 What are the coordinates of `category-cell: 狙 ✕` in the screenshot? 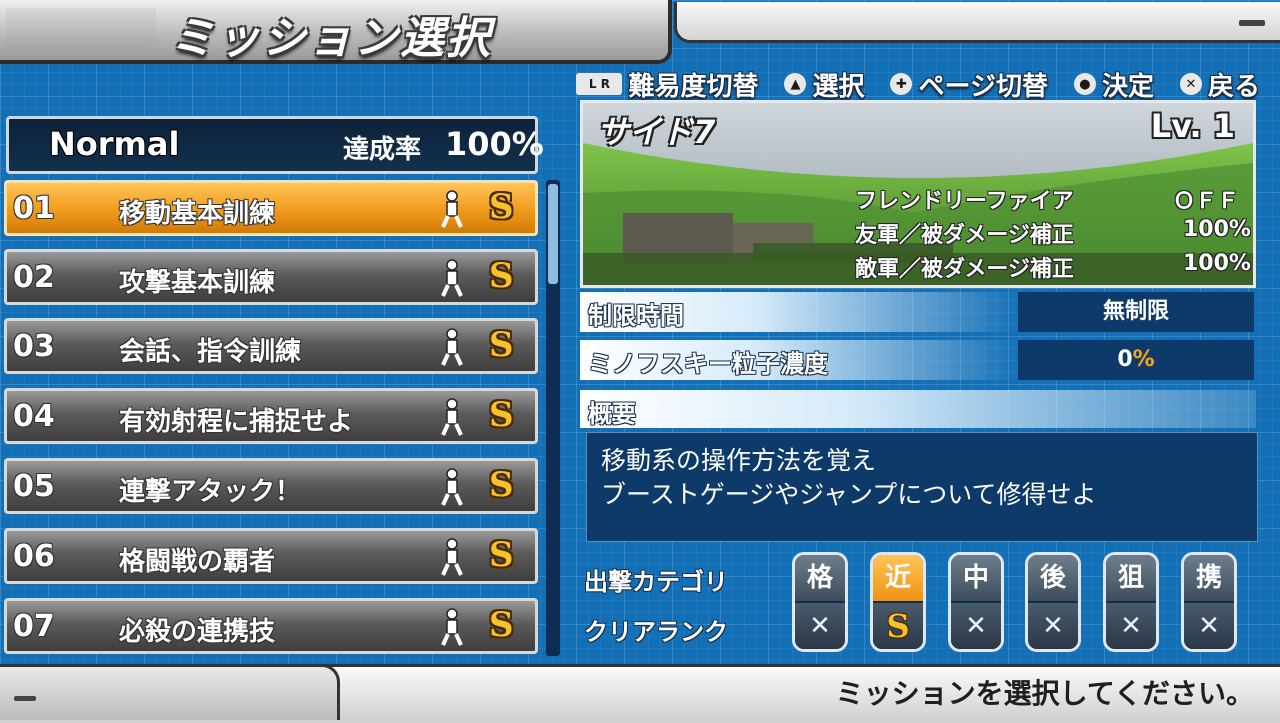 It's located at (1131, 602).